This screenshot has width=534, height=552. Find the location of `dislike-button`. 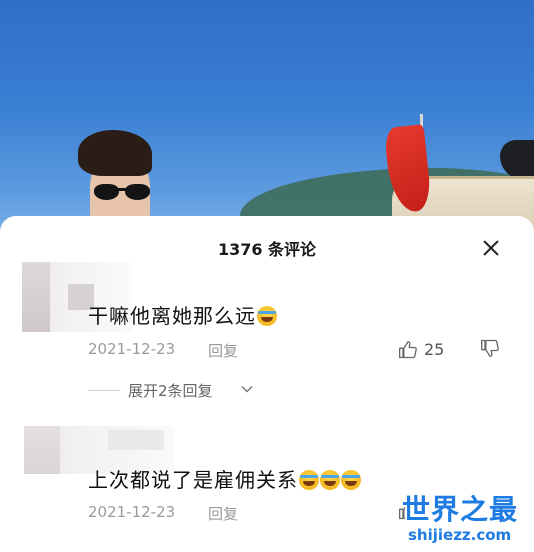

dislike-button is located at coordinates (490, 348).